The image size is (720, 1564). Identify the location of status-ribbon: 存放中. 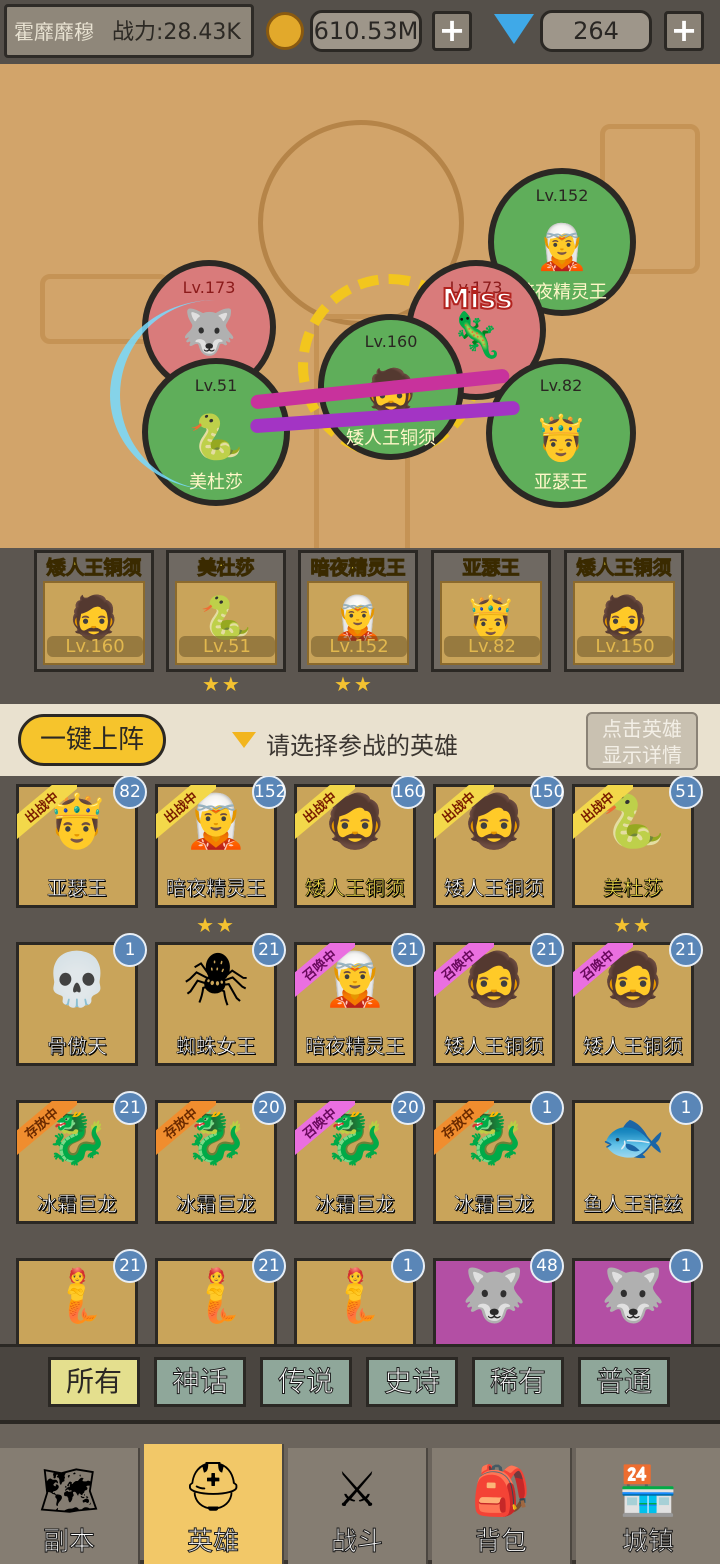
(464, 1131).